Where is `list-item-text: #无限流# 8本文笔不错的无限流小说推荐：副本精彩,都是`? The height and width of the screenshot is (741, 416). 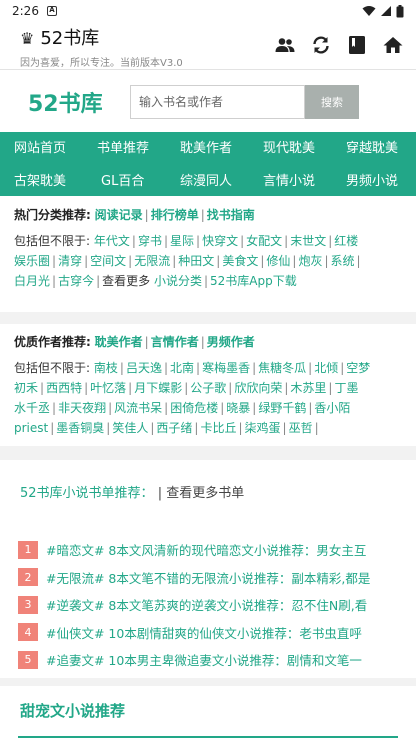 list-item-text: #无限流# 8本文笔不错的无限流小说推荐：副本精彩,都是 is located at coordinates (208, 578).